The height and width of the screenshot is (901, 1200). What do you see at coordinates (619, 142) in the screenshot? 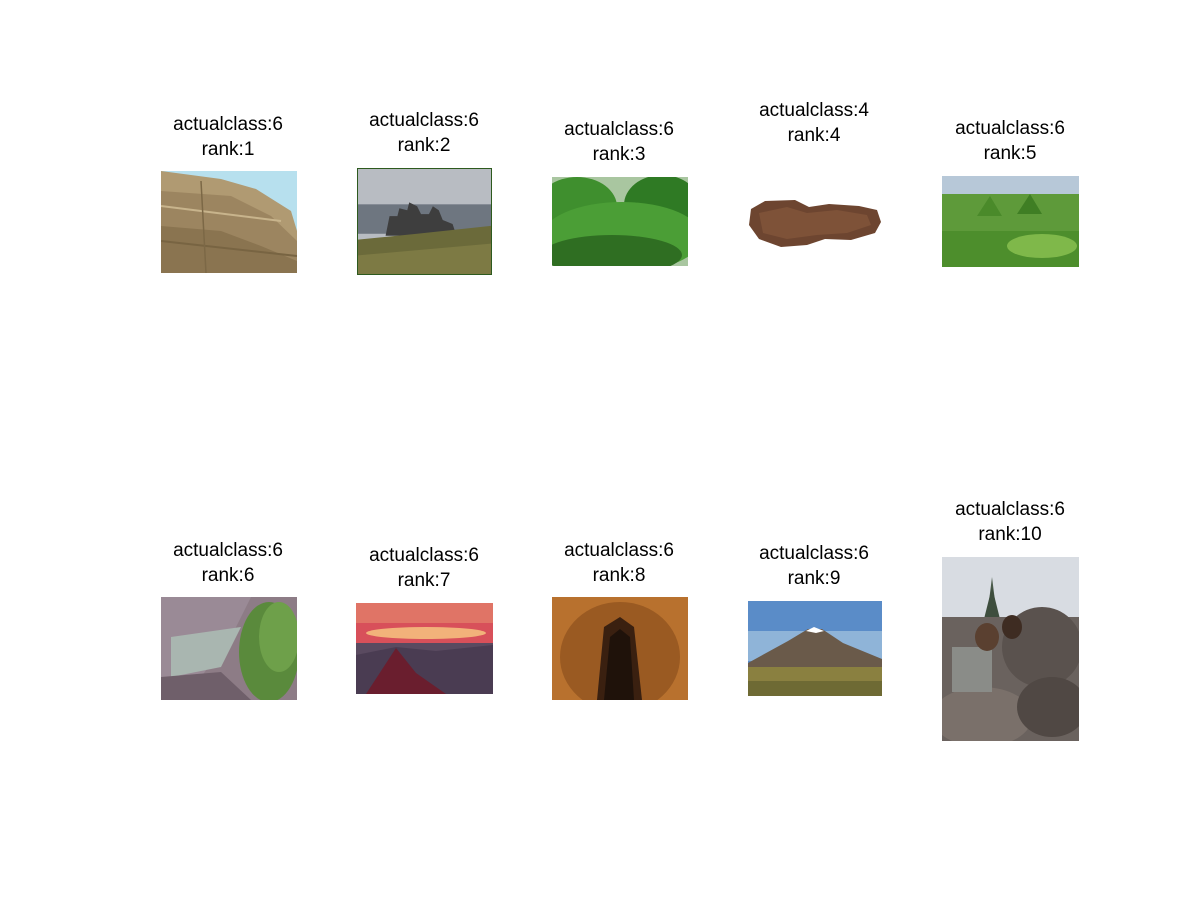
I see `result-title-3: actualclass:6 rank:3` at bounding box center [619, 142].